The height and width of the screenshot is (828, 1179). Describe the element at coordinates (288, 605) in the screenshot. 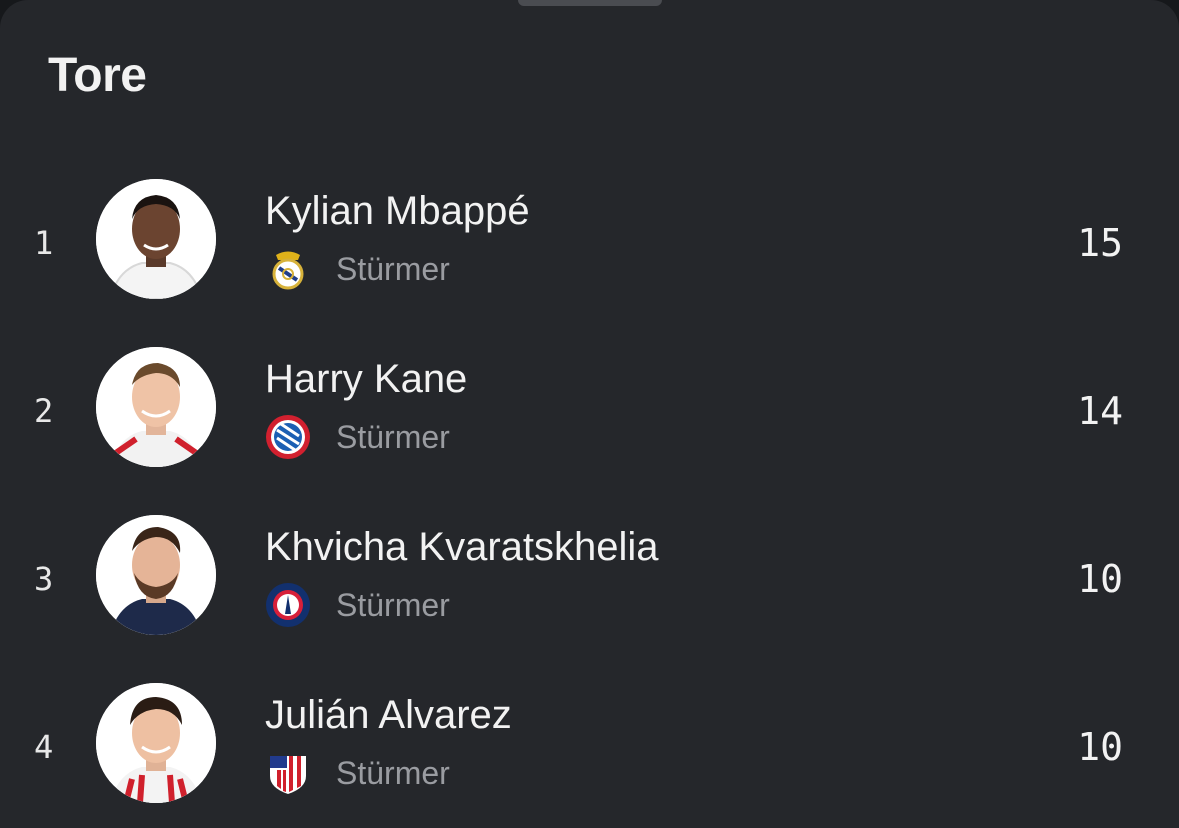

I see `psg-crest-icon` at that location.